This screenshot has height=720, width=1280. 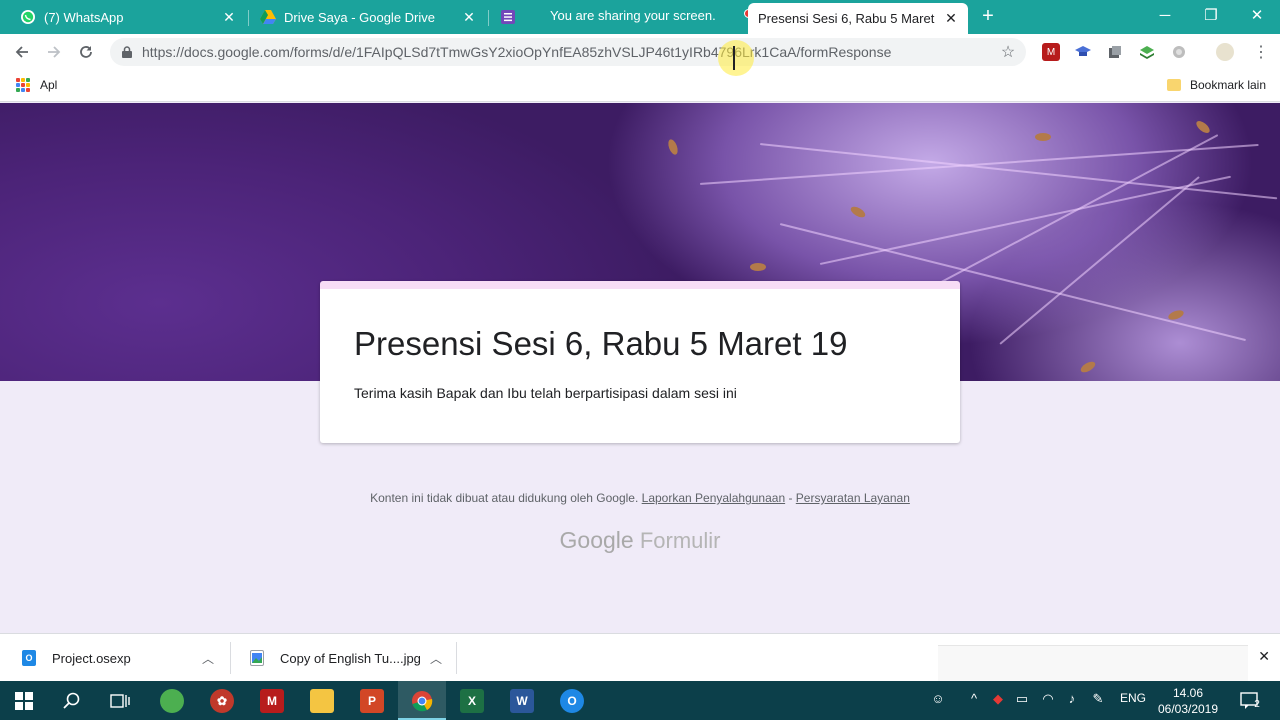 What do you see at coordinates (1264, 656) in the screenshot?
I see `close-downloads-icon: ✕` at bounding box center [1264, 656].